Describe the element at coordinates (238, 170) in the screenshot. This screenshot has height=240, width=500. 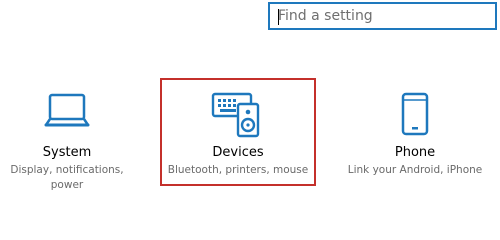
I see `tile-subtitle: Bluetooth, printers, mouse` at that location.